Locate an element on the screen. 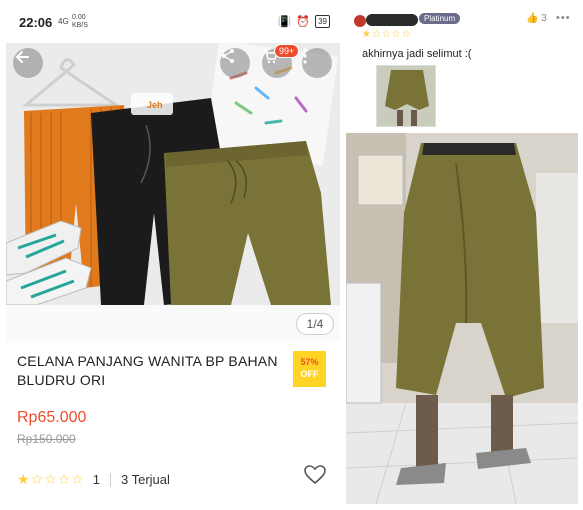 The width and height of the screenshot is (583, 510). network-speed-value: 0.00 is located at coordinates (79, 17).